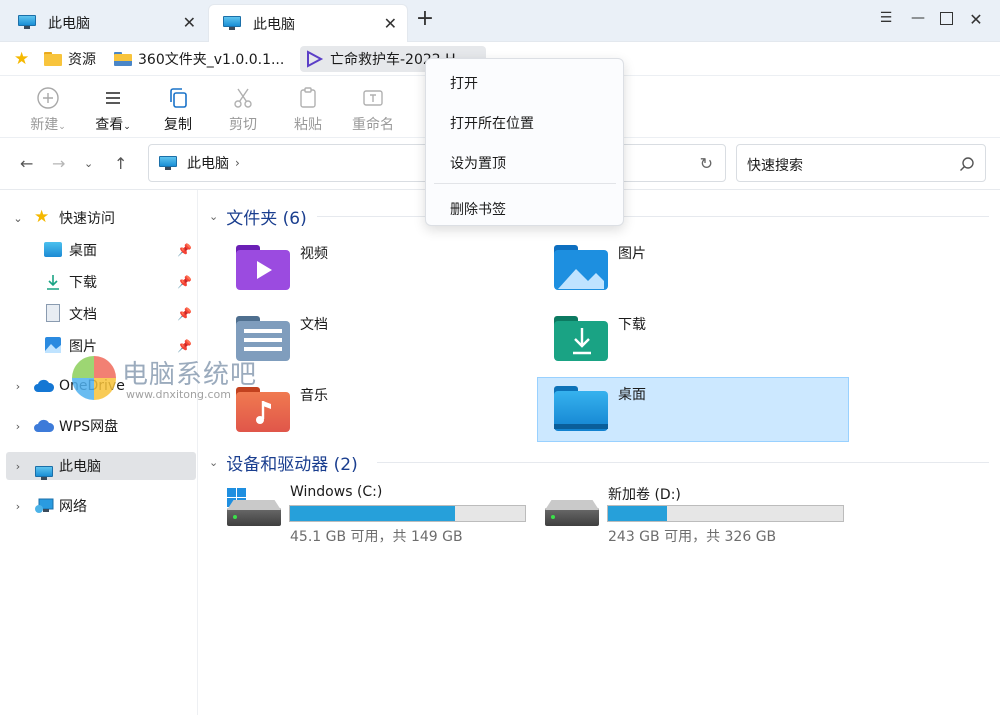 The width and height of the screenshot is (1000, 715). Describe the element at coordinates (82, 60) in the screenshot. I see `bookmark-label: 资源` at that location.